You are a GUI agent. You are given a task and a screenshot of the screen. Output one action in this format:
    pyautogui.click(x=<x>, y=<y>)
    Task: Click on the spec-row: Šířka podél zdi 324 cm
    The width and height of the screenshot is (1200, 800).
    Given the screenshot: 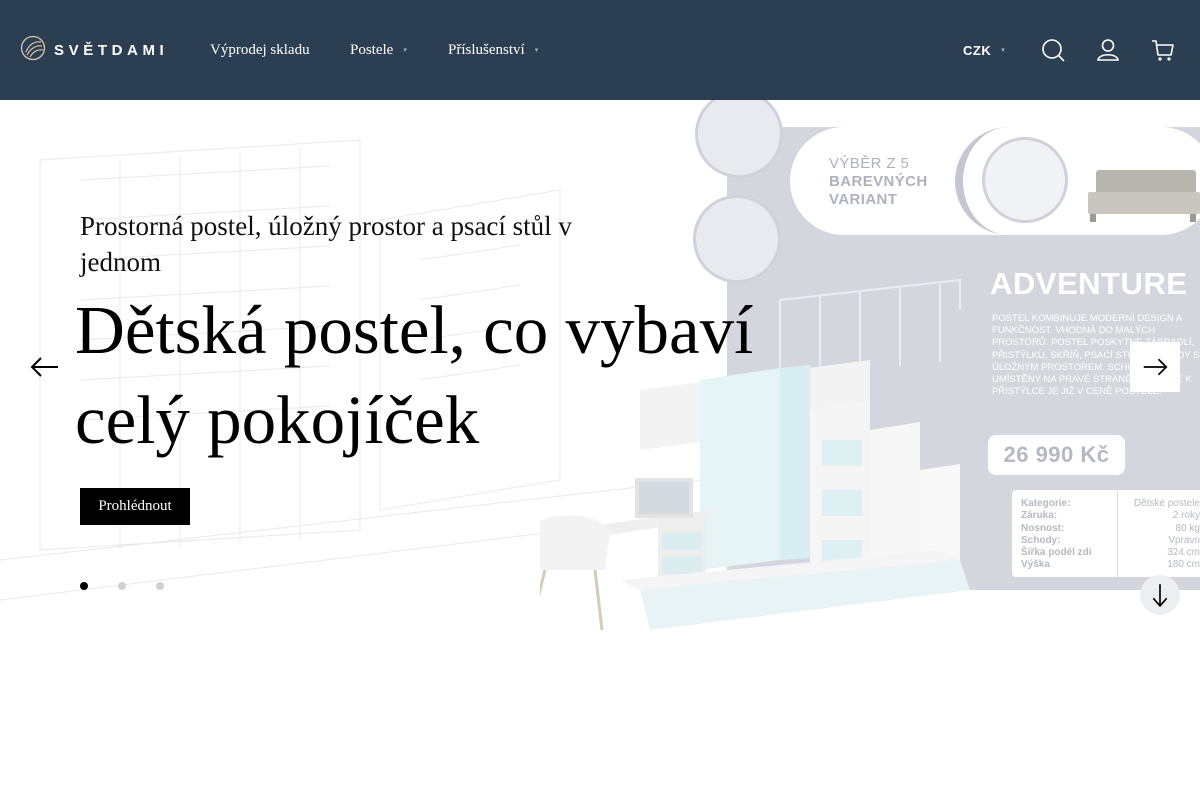 What is the action you would take?
    pyautogui.click(x=1106, y=553)
    